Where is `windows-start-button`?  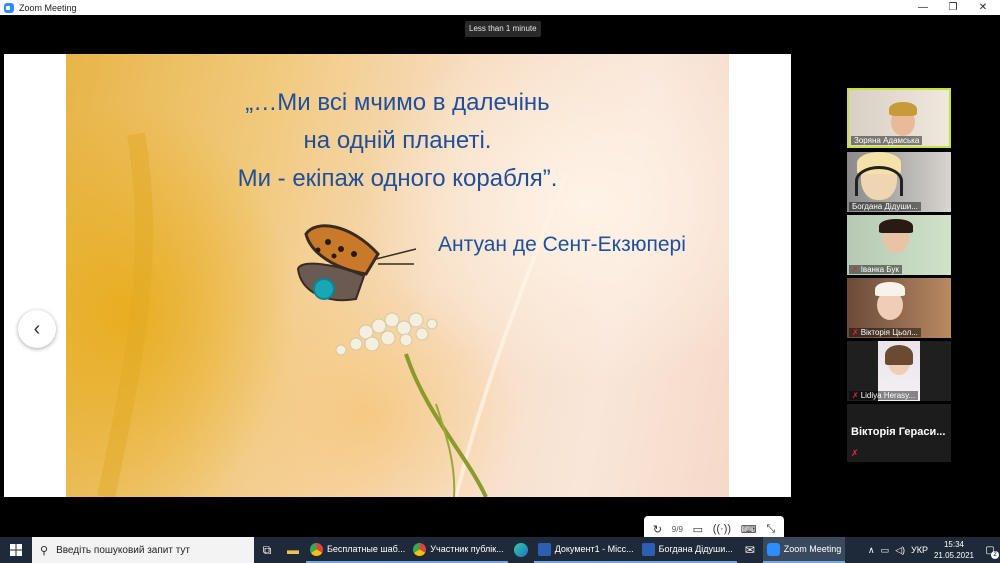 windows-start-button is located at coordinates (16, 550).